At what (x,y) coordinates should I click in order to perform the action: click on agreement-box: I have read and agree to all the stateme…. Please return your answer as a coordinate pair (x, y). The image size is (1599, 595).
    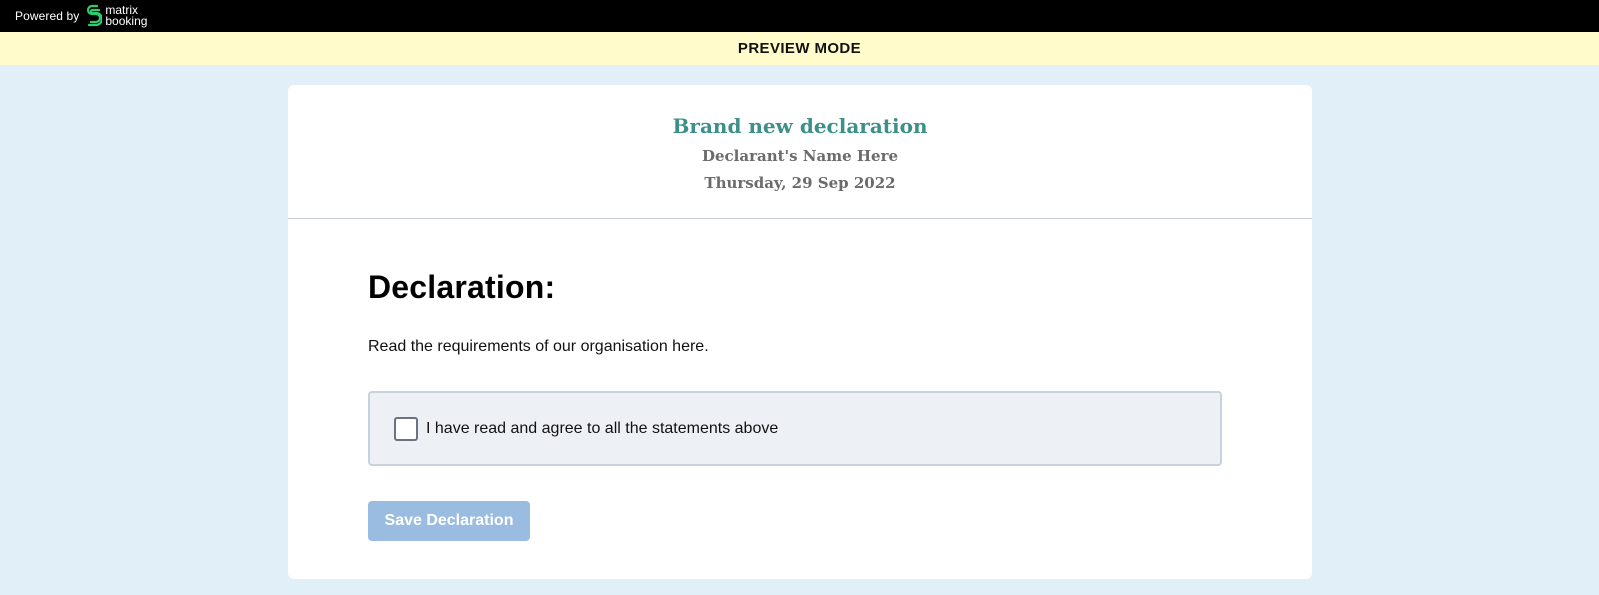
    Looking at the image, I should click on (795, 428).